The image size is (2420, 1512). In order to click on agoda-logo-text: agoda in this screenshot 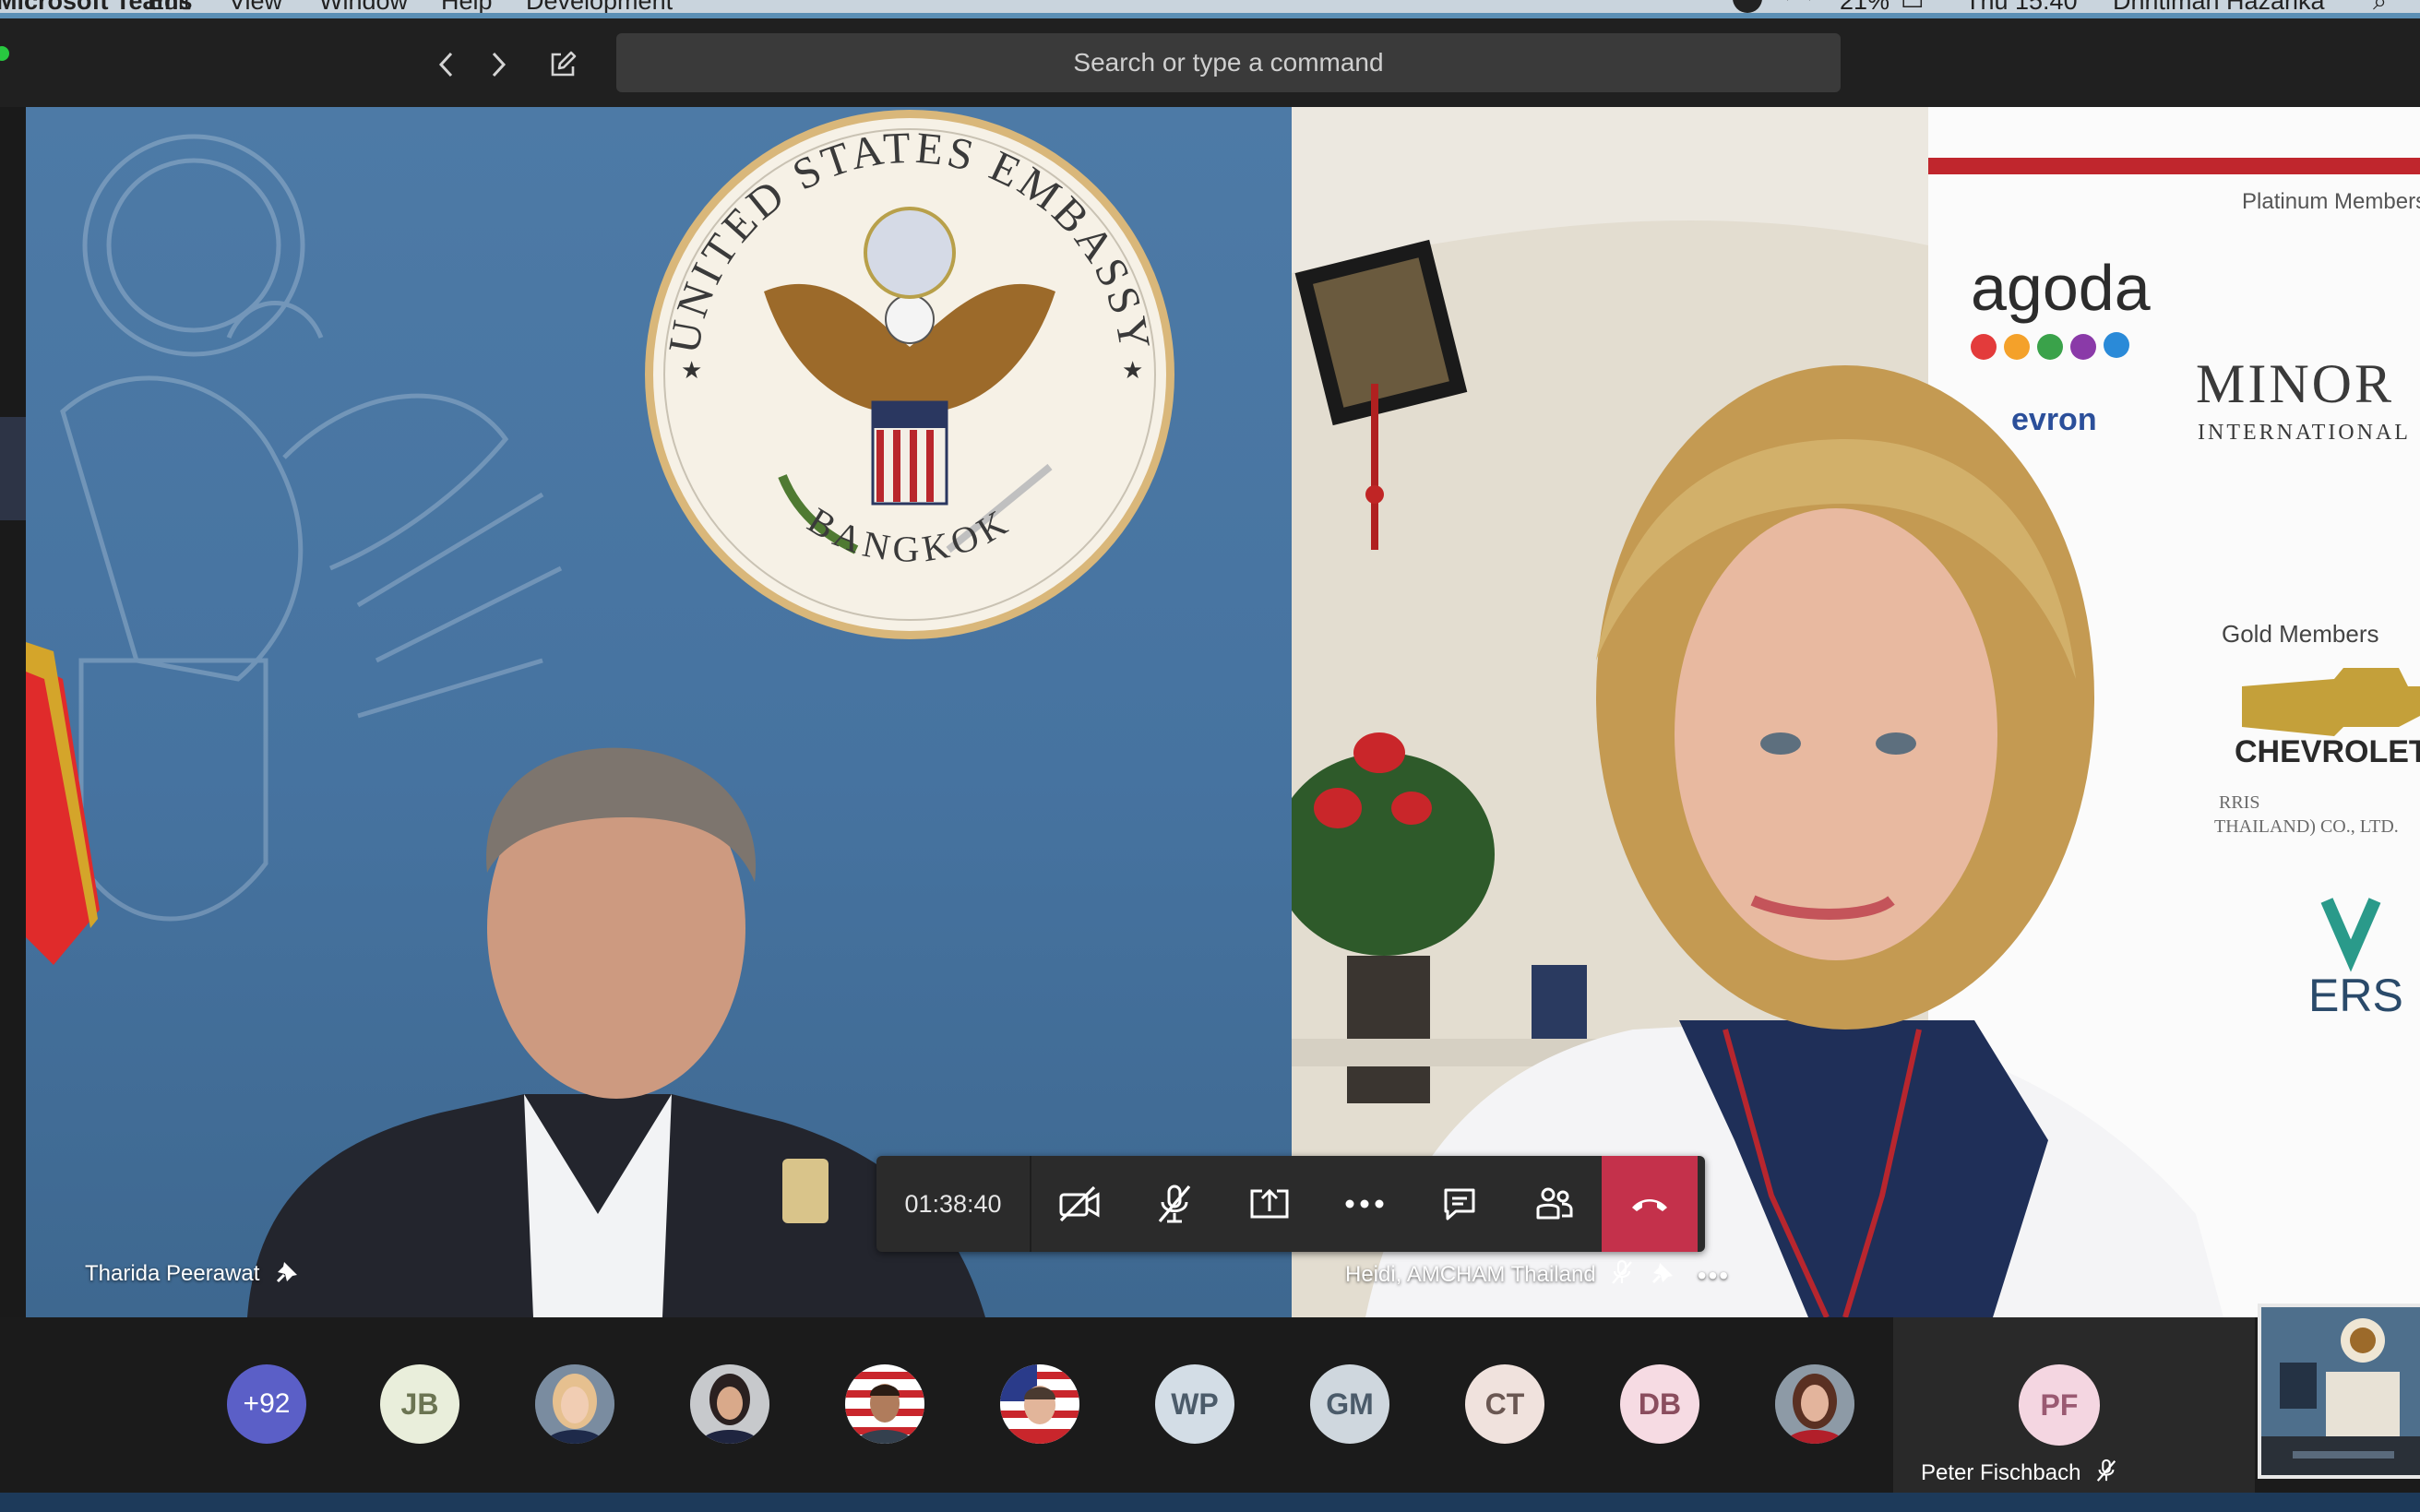, I will do `click(2061, 288)`.